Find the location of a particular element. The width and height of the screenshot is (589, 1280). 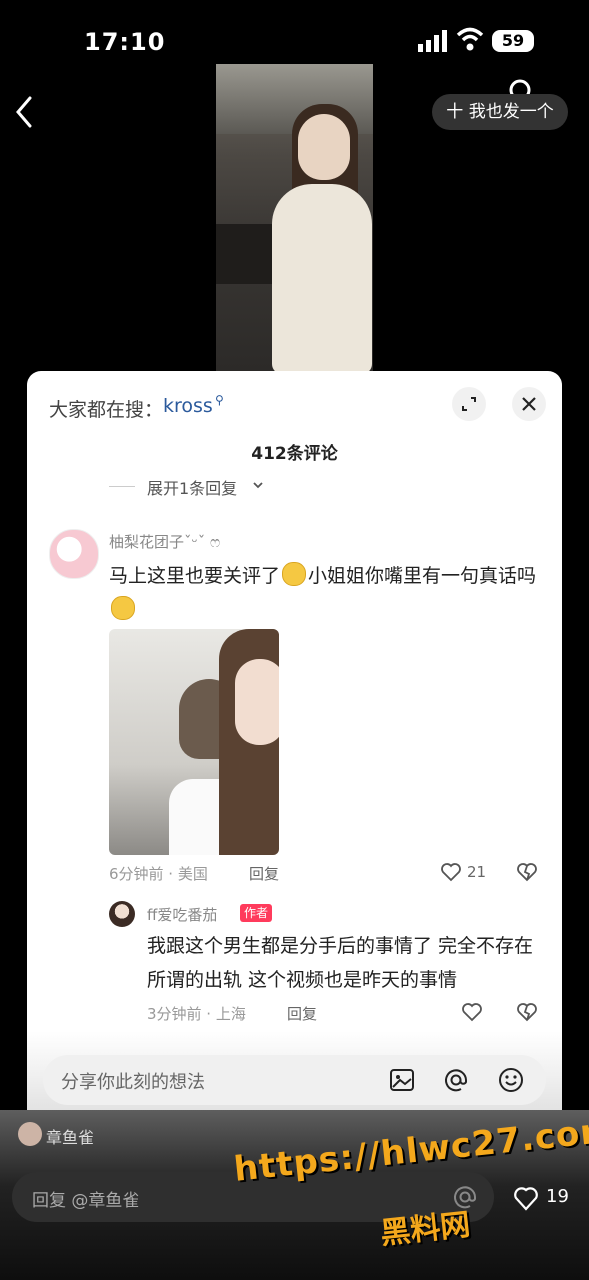

comment-meta: 6分钟前 · 美国 is located at coordinates (158, 874).